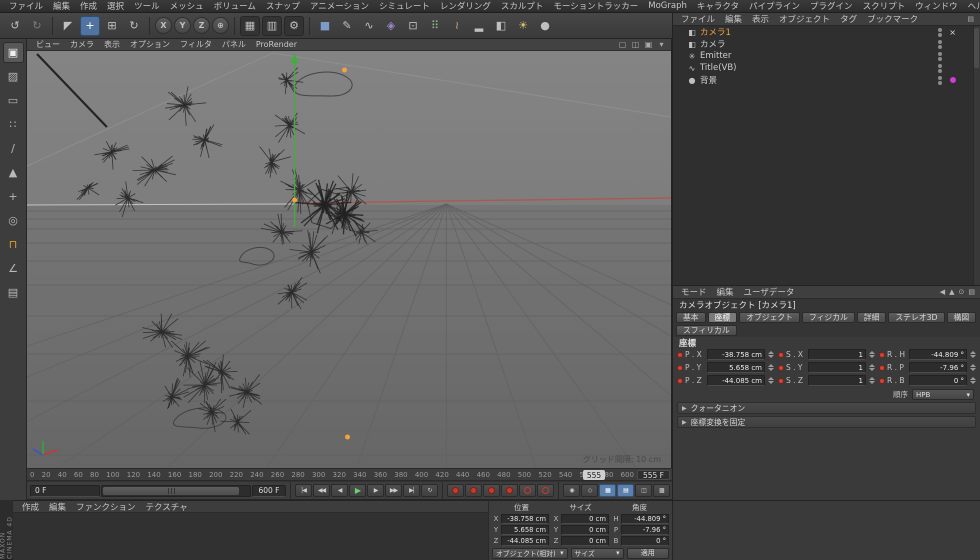 The width and height of the screenshot is (980, 560). What do you see at coordinates (411, 490) in the screenshot?
I see `goto-end-button: ▶|` at bounding box center [411, 490].